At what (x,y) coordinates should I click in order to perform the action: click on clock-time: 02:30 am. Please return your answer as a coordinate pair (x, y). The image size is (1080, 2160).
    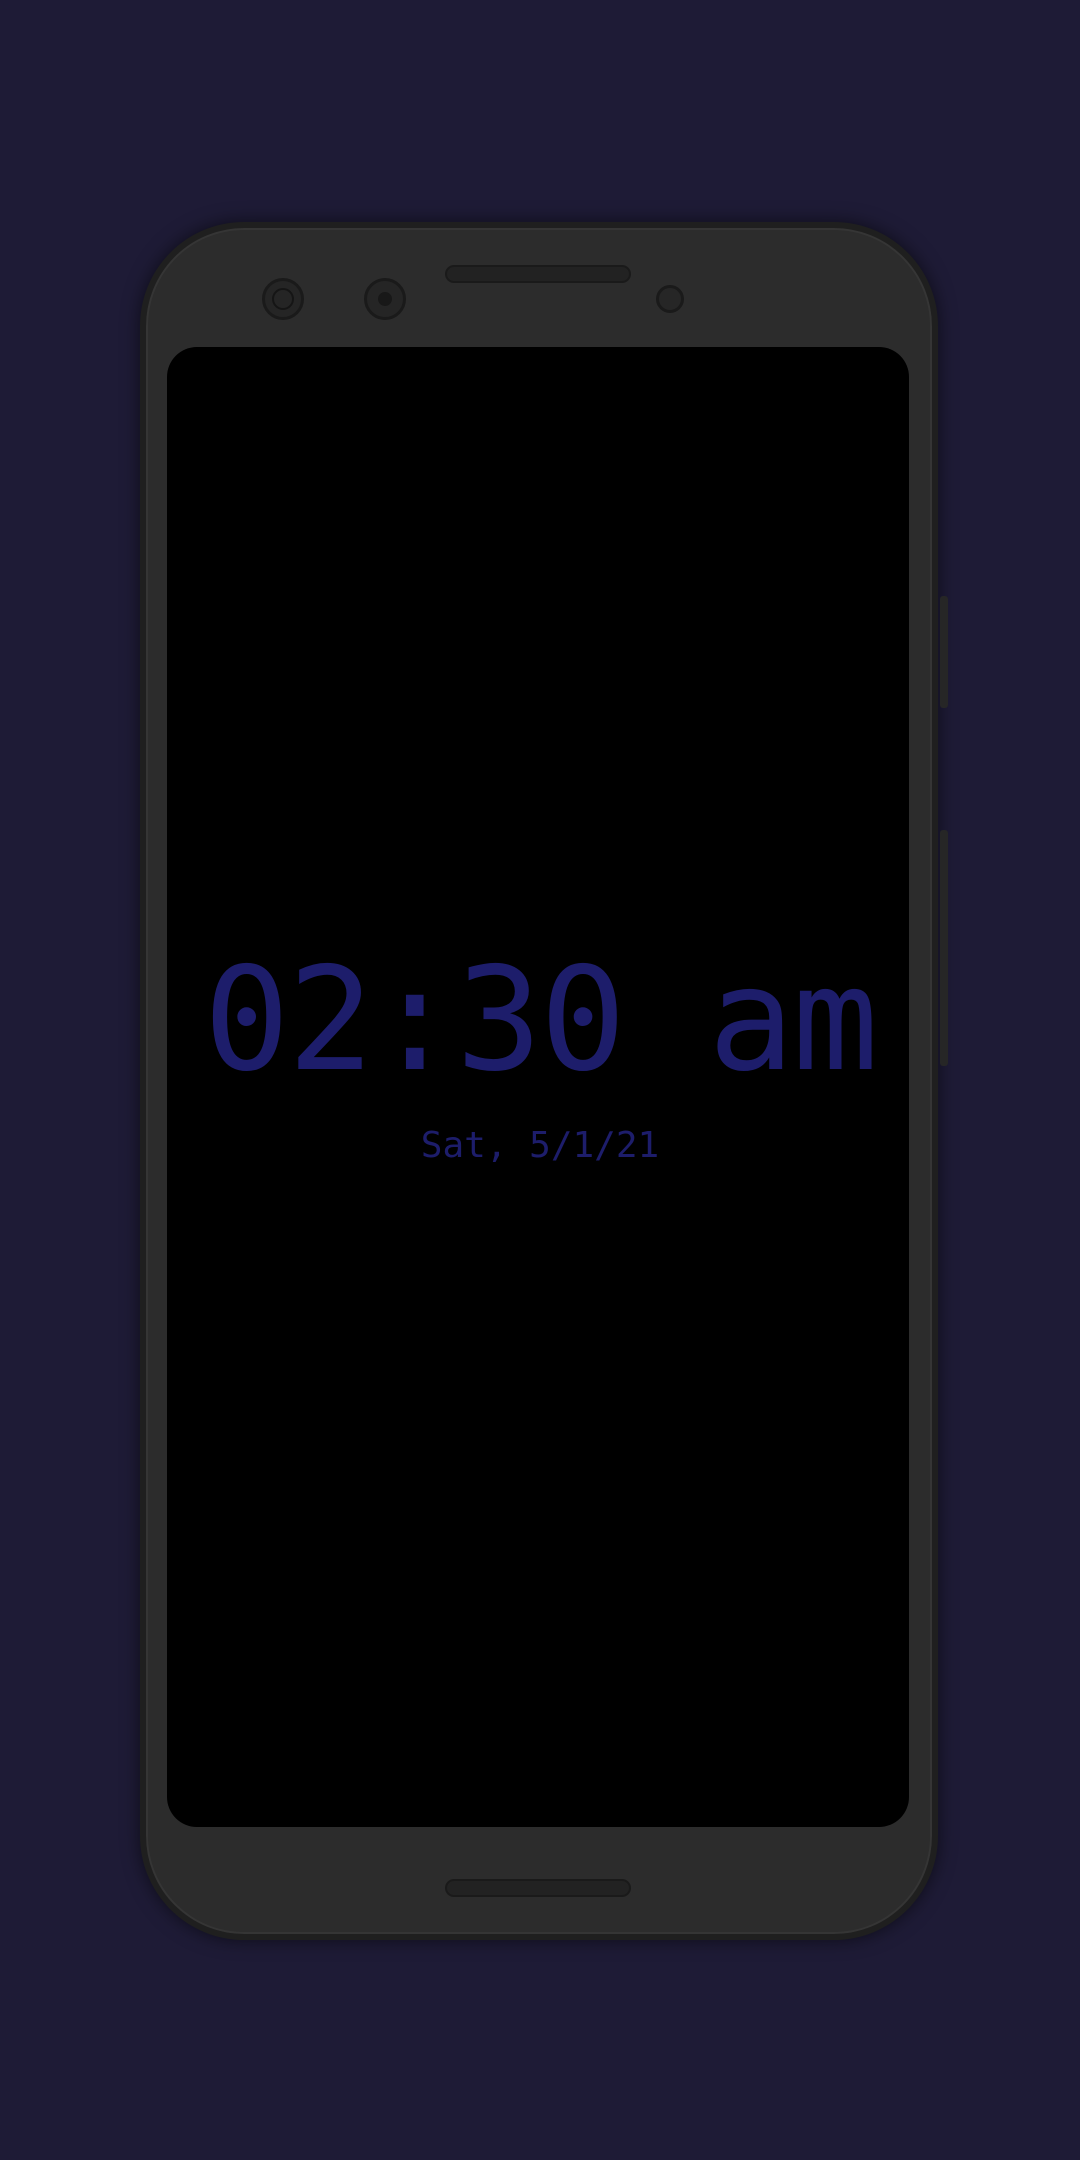
    Looking at the image, I should click on (541, 1019).